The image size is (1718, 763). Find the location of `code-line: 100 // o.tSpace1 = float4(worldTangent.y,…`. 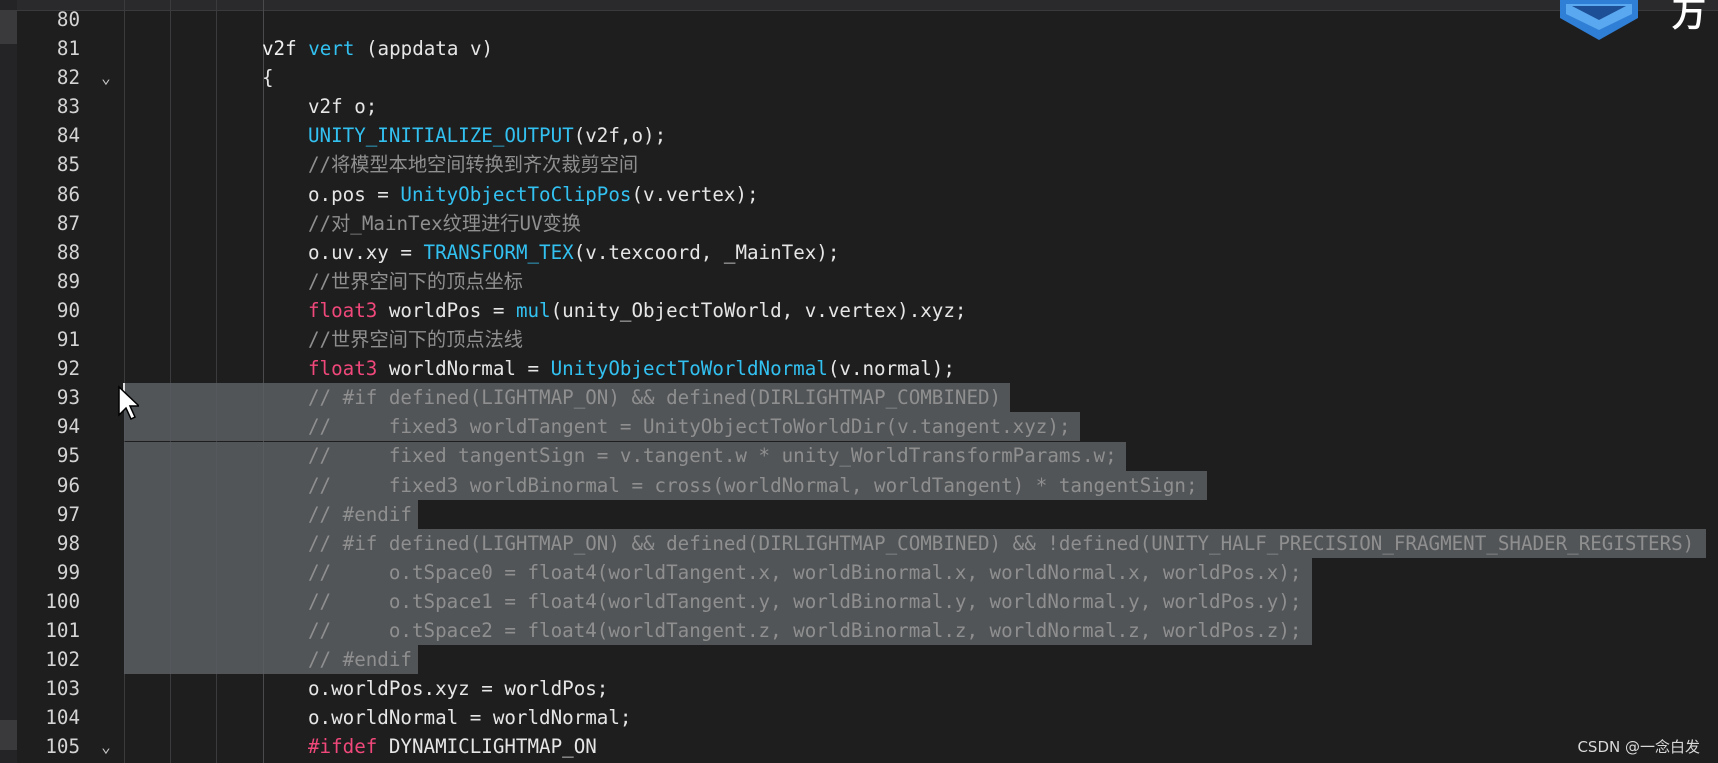

code-line: 100 // o.tSpace1 = float4(worldTangent.y,… is located at coordinates (859, 601).